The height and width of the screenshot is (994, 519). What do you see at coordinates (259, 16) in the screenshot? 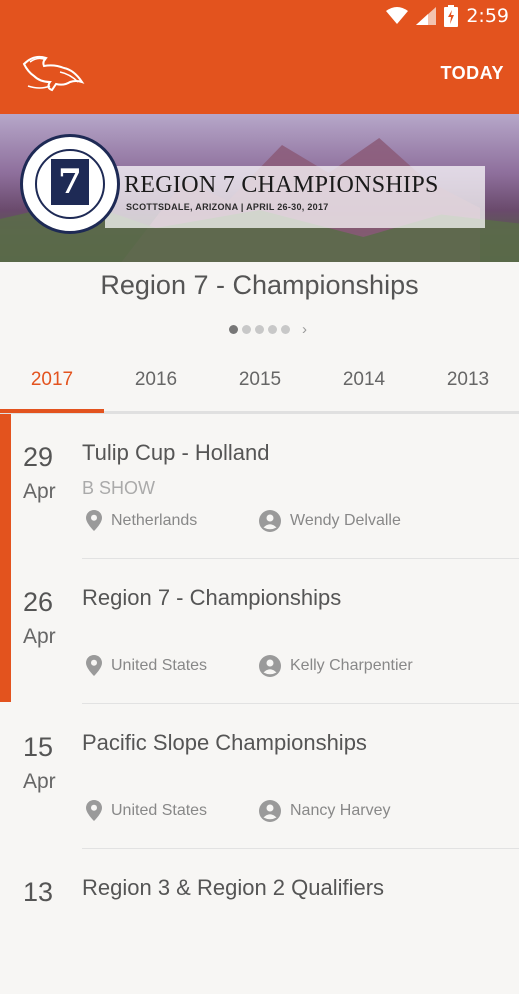
I see `status-bar: 2:59` at bounding box center [259, 16].